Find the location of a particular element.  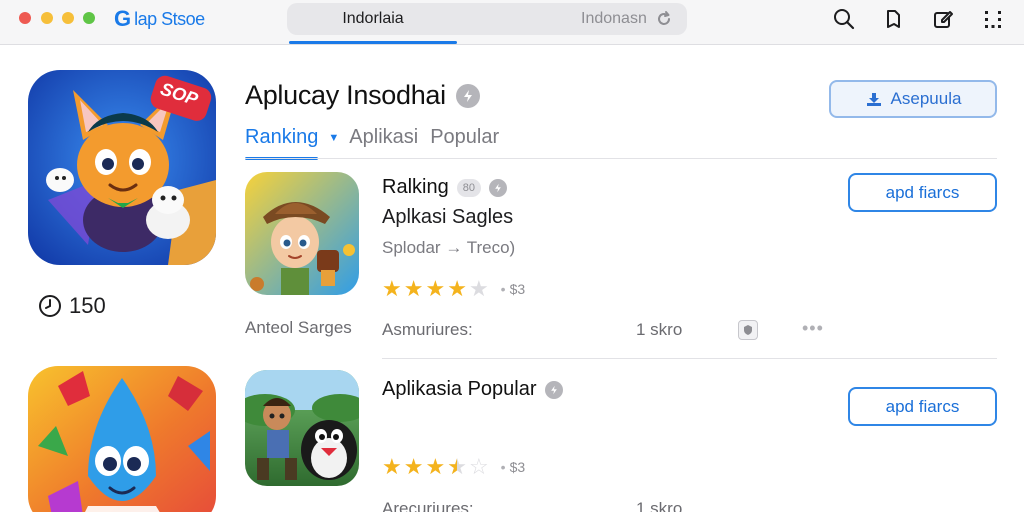

more-icon: ••• is located at coordinates (813, 328).